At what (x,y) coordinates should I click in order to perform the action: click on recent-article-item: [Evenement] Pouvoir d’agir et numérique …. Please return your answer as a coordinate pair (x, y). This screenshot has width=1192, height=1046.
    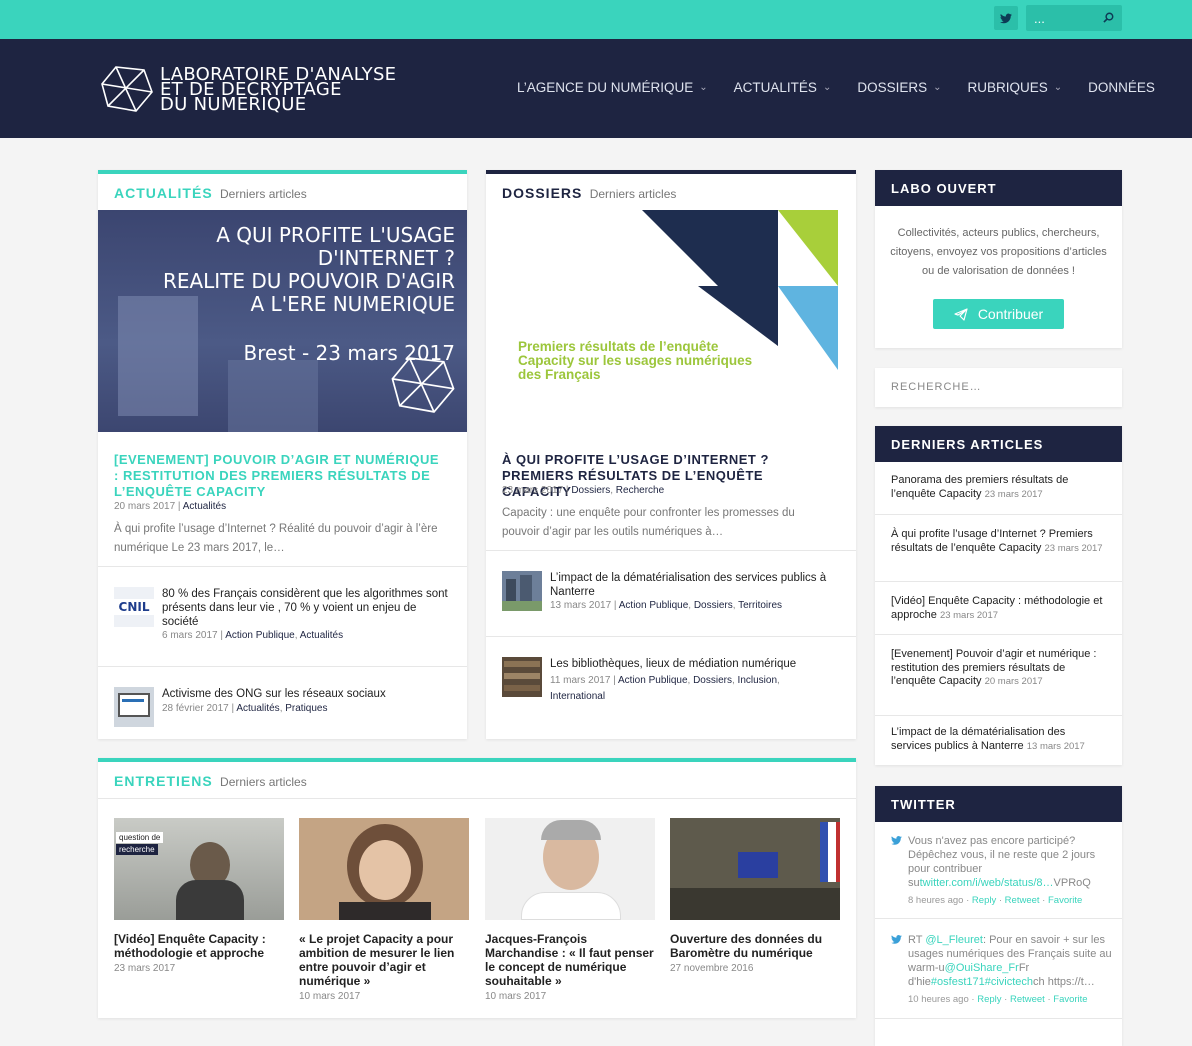
    Looking at the image, I should click on (999, 668).